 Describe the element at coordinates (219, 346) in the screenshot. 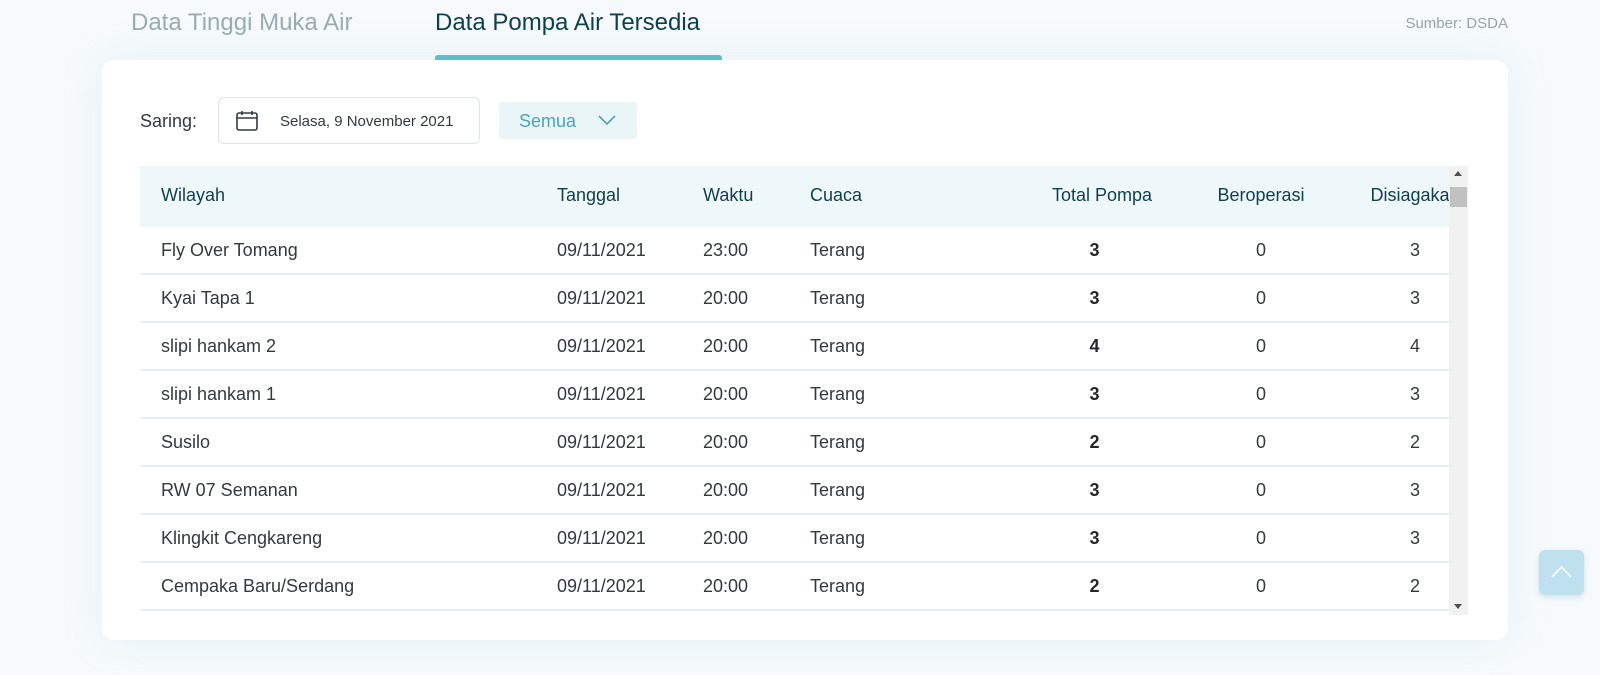

I see `cell-wilayah: slipi hankam 2` at that location.